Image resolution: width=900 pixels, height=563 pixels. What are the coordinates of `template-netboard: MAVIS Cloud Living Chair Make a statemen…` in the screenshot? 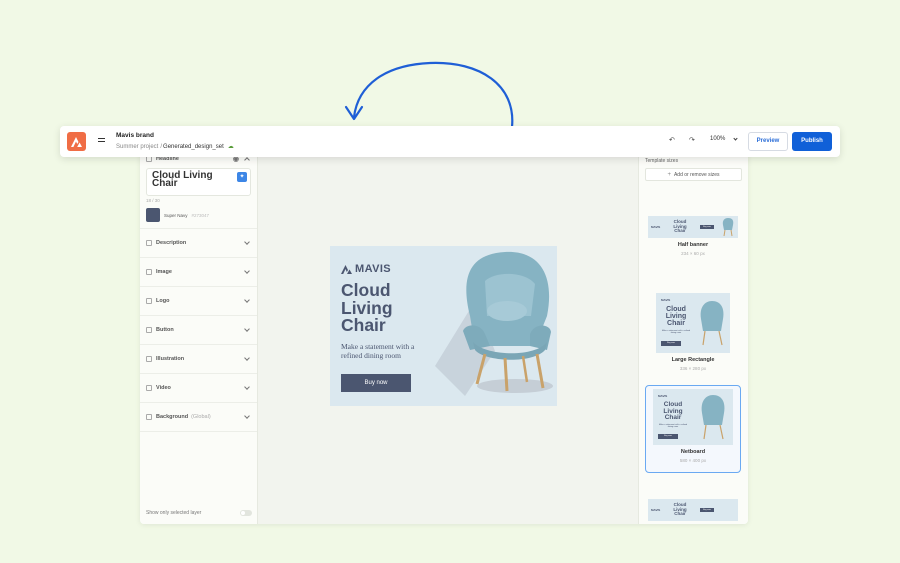 It's located at (693, 429).